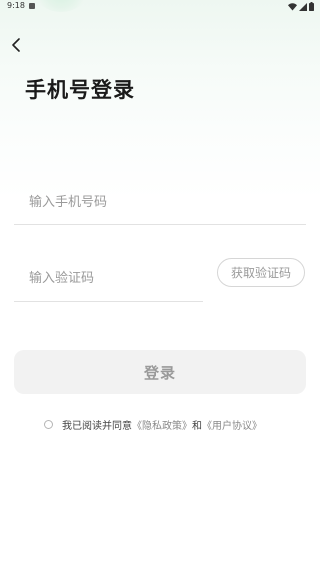 Image resolution: width=320 pixels, height=569 pixels. I want to click on back-button, so click(16, 45).